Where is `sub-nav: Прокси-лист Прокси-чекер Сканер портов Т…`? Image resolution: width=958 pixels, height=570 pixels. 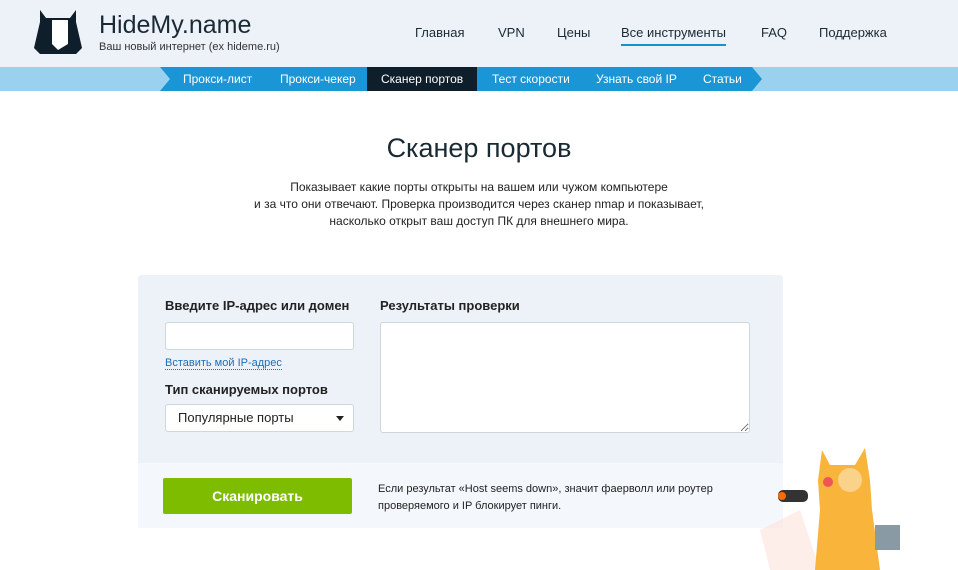
sub-nav: Прокси-лист Прокси-чекер Сканер портов Т… is located at coordinates (479, 79).